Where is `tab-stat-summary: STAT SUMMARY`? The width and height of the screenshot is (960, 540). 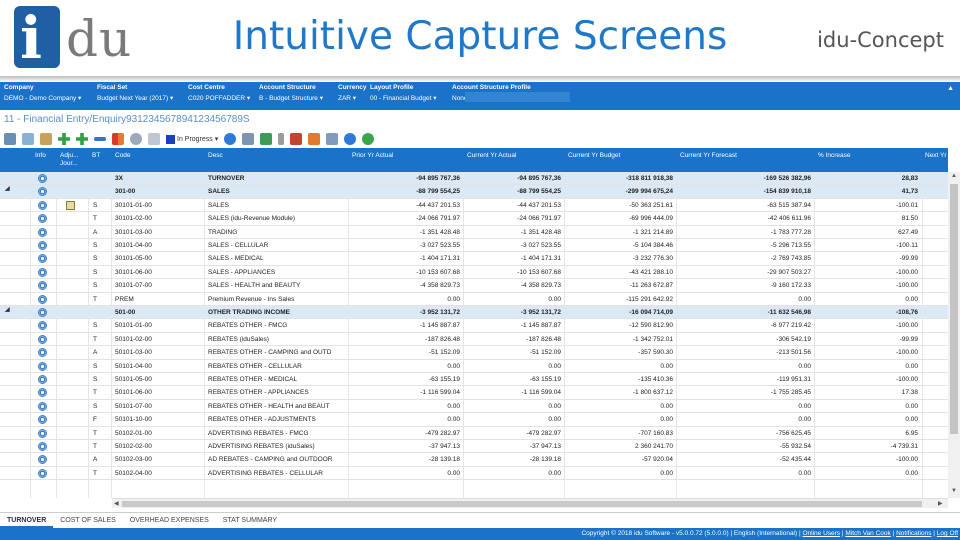 tab-stat-summary: STAT SUMMARY is located at coordinates (250, 520).